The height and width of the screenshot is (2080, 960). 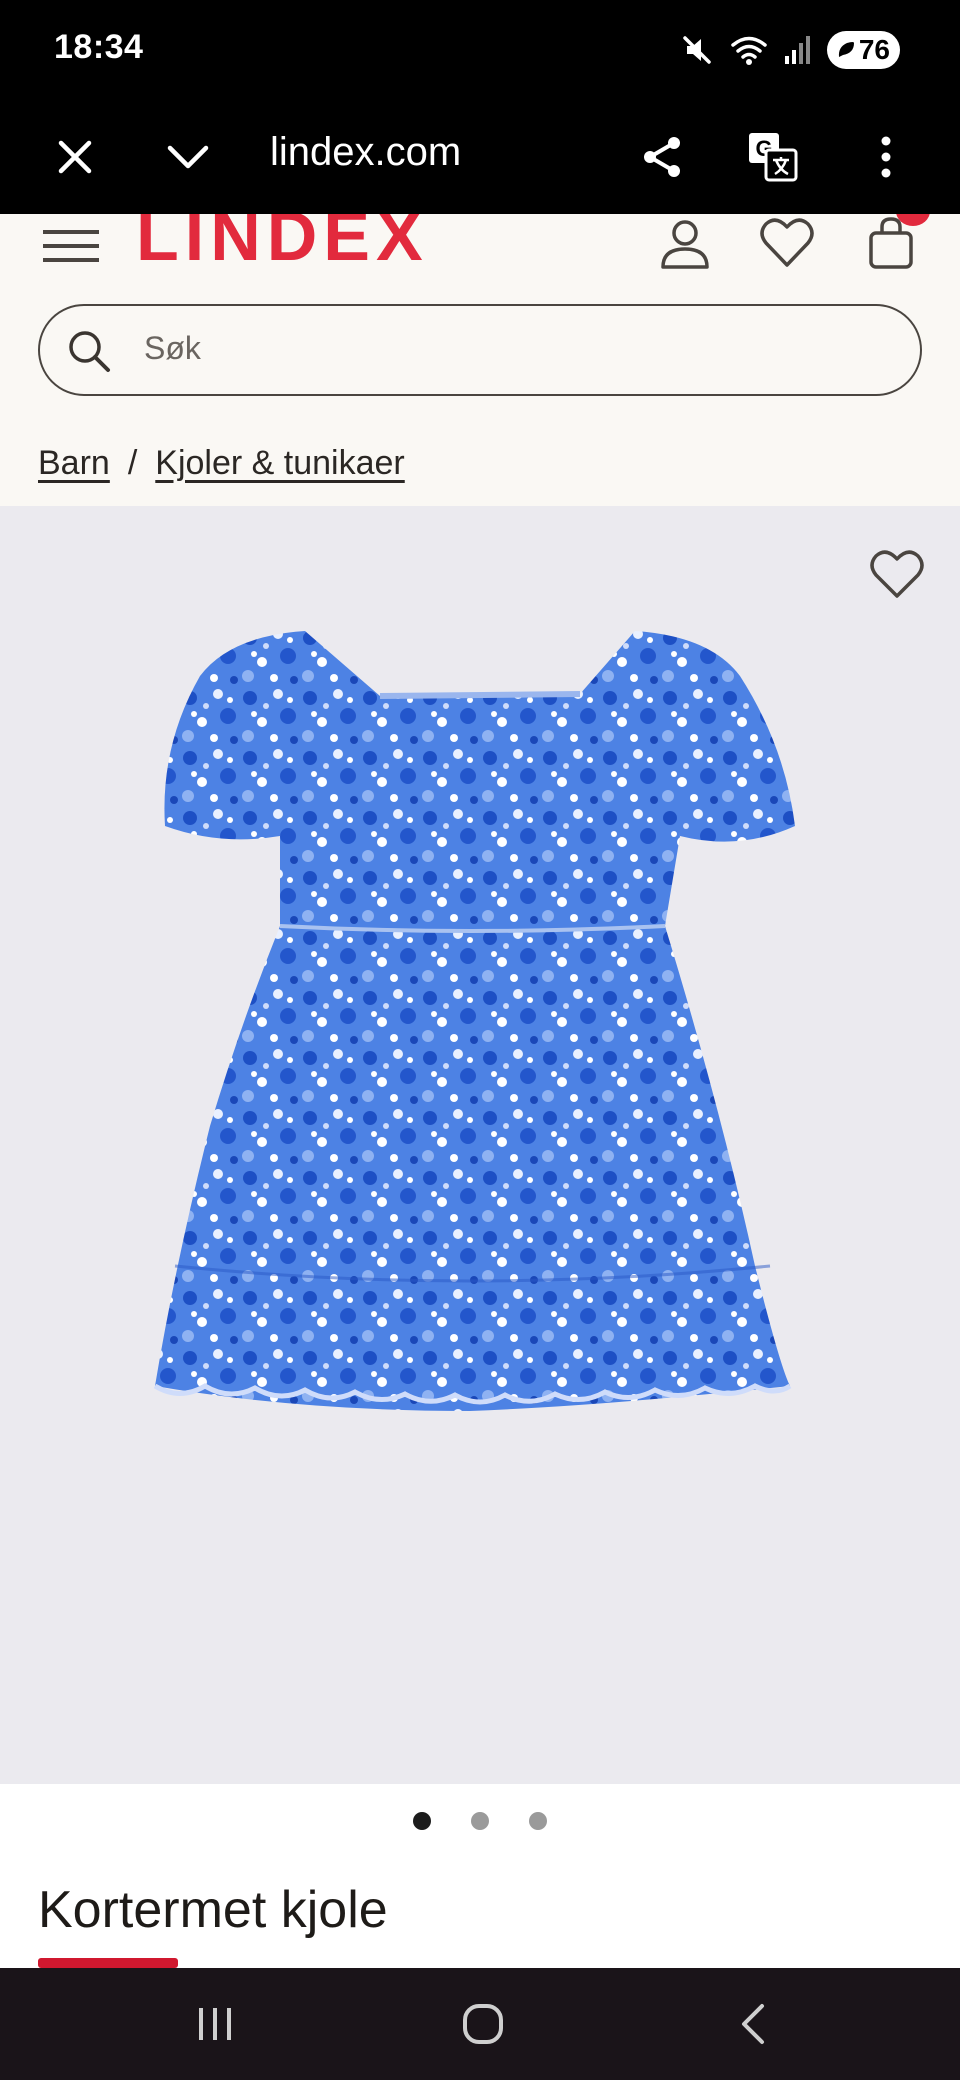 I want to click on home-icon, so click(x=483, y=2024).